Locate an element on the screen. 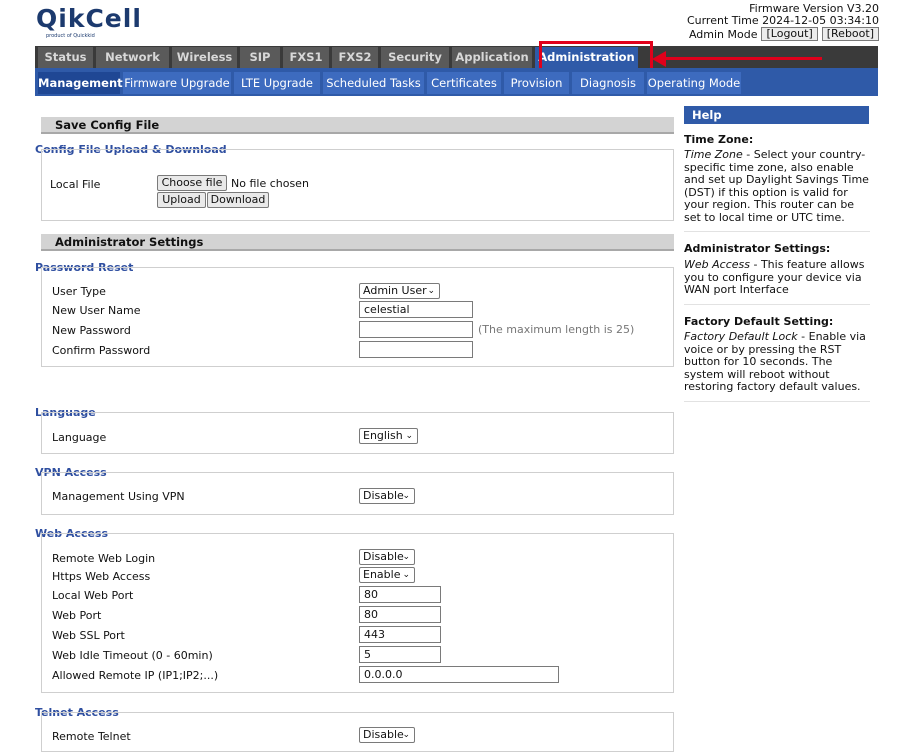  tab-fxs1: FXS1 is located at coordinates (306, 57).